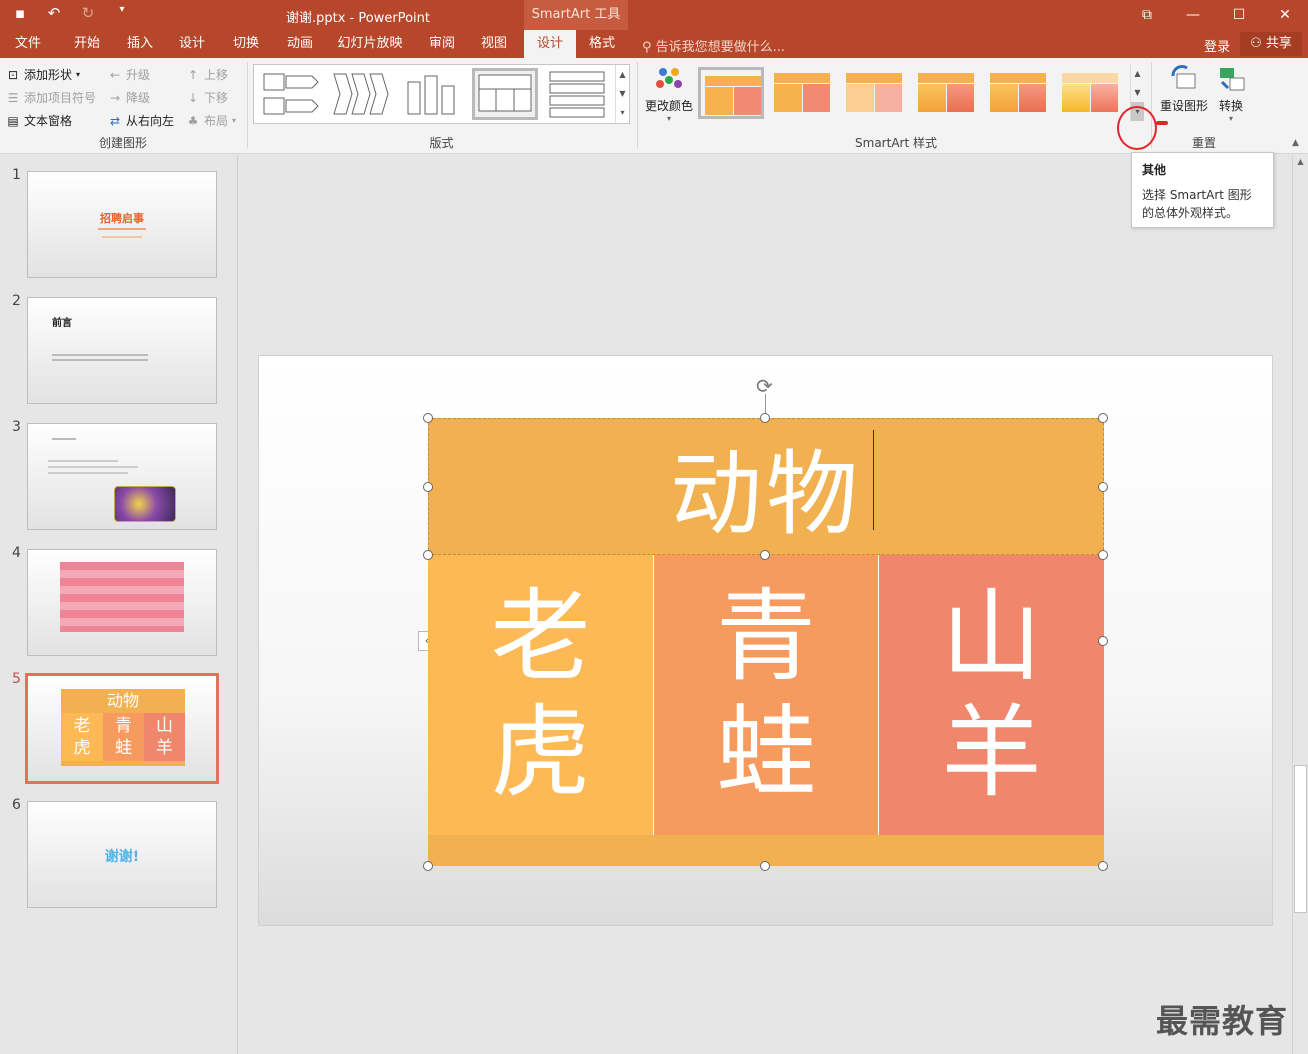  Describe the element at coordinates (1217, 45) in the screenshot. I see `login-link: 登录` at that location.